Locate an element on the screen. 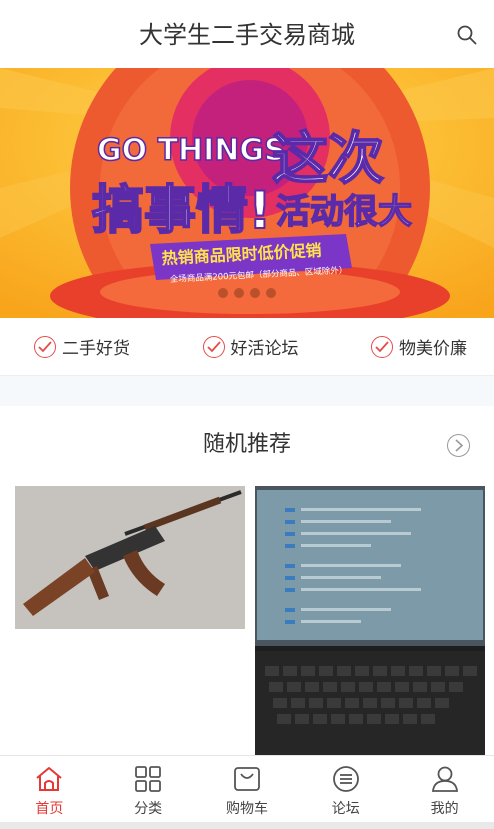  tab-forum: 论坛 is located at coordinates (345, 792).